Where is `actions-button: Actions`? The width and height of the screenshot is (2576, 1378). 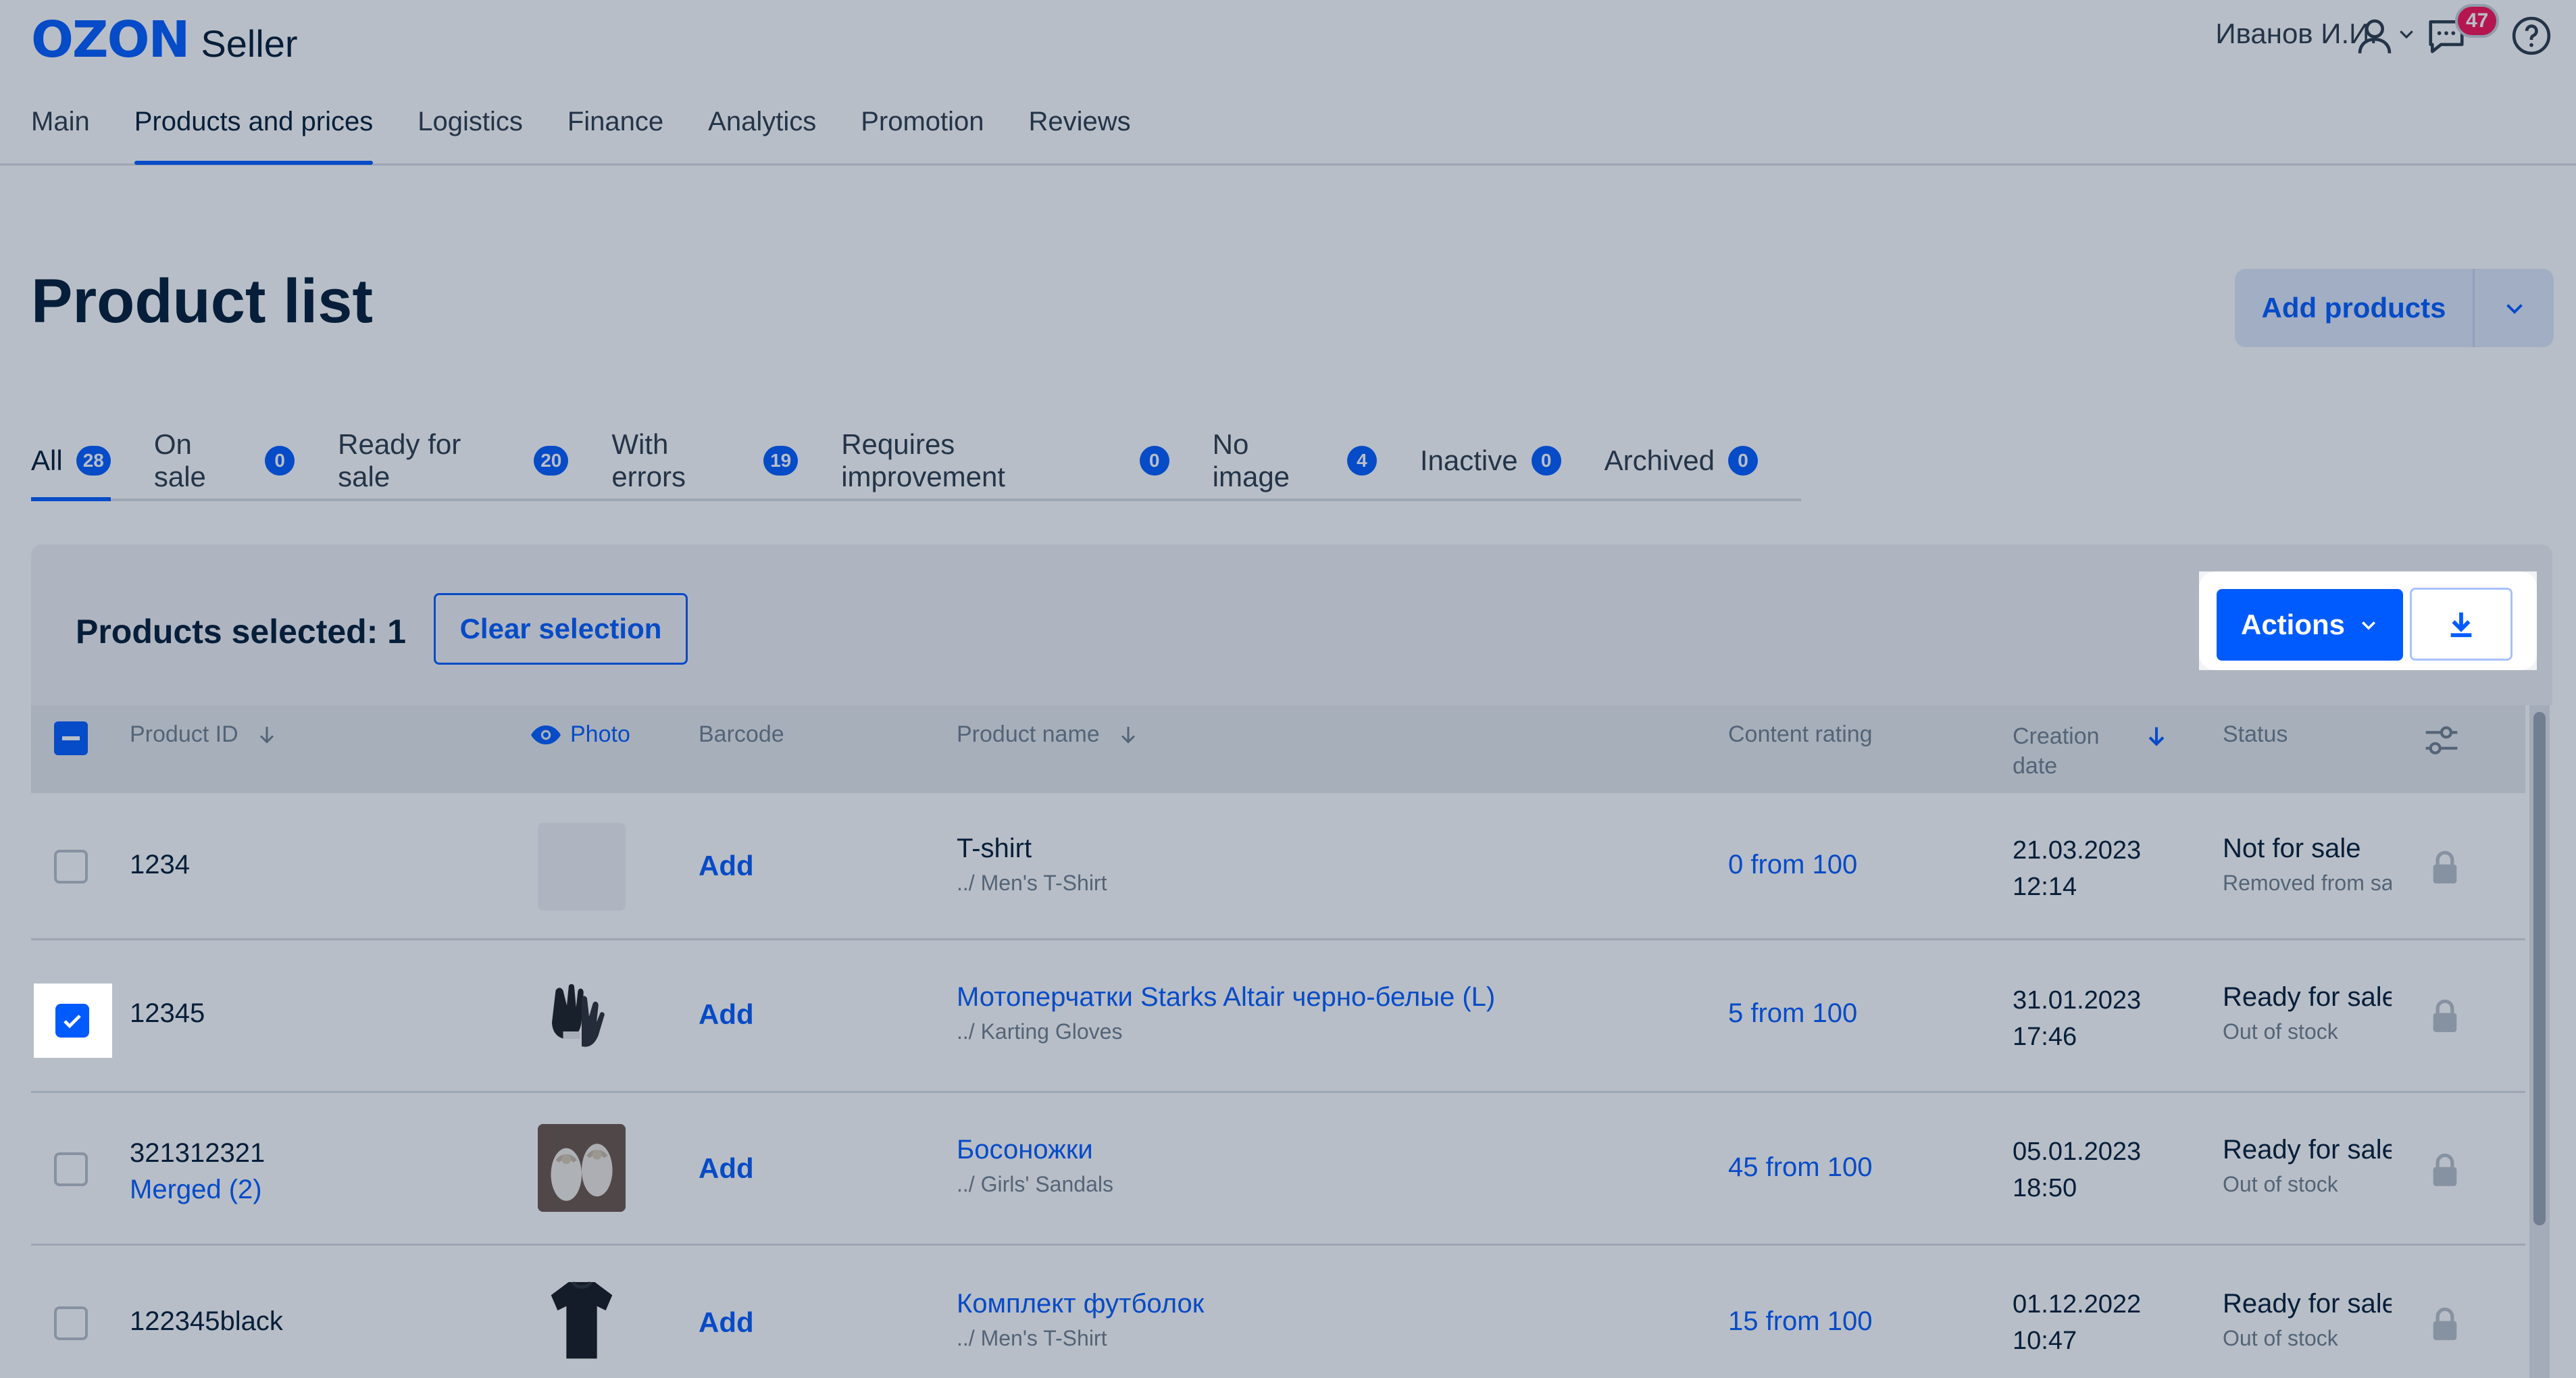
actions-button: Actions is located at coordinates (2310, 625).